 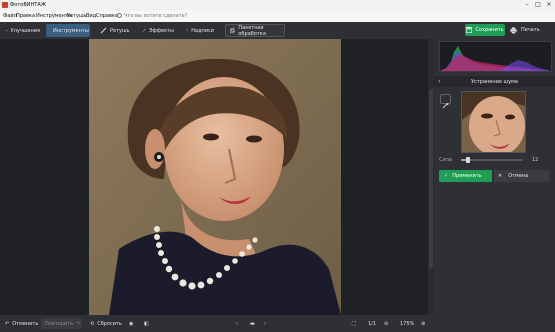 I want to click on reset-button: ⟲ Сбросить, so click(x=106, y=323).